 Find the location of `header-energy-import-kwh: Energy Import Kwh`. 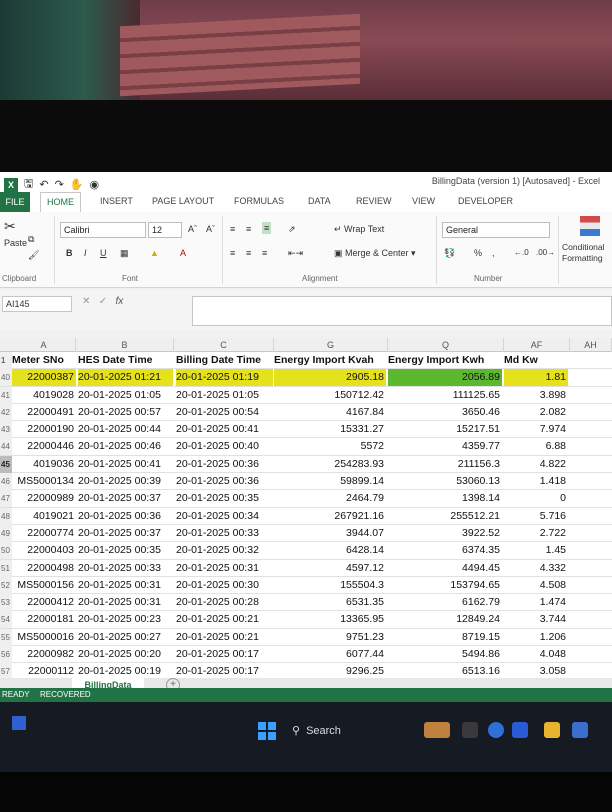

header-energy-import-kwh: Energy Import Kwh is located at coordinates (445, 360).